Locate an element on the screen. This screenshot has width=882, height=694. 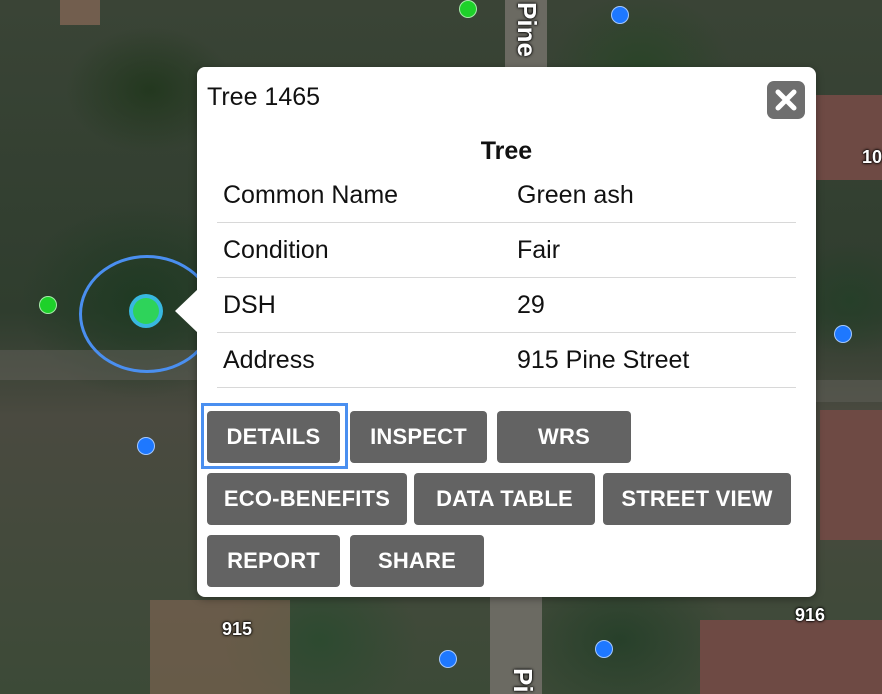
attribute-label: Common Name is located at coordinates (364, 195).